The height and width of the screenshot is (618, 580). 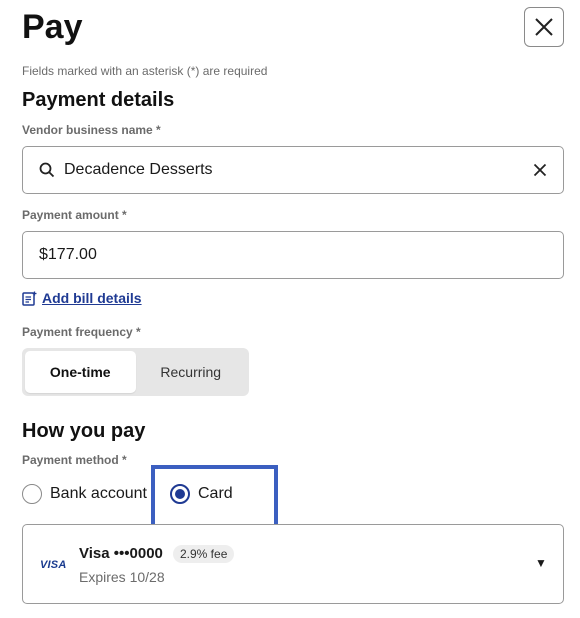 What do you see at coordinates (293, 170) in the screenshot?
I see `vendor-search-field: Decadence Desserts` at bounding box center [293, 170].